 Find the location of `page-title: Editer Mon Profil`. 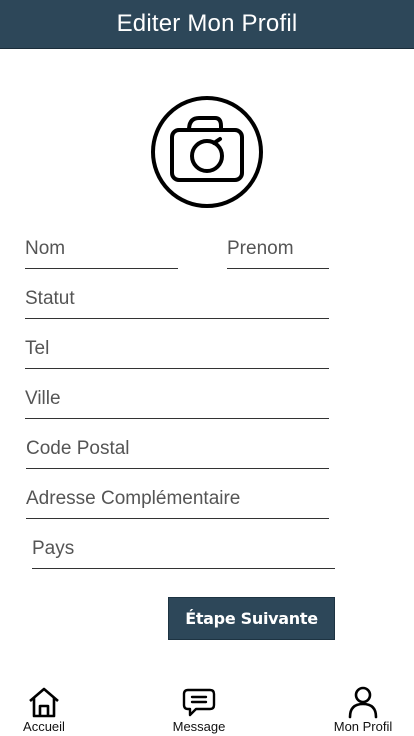

page-title: Editer Mon Profil is located at coordinates (207, 23).